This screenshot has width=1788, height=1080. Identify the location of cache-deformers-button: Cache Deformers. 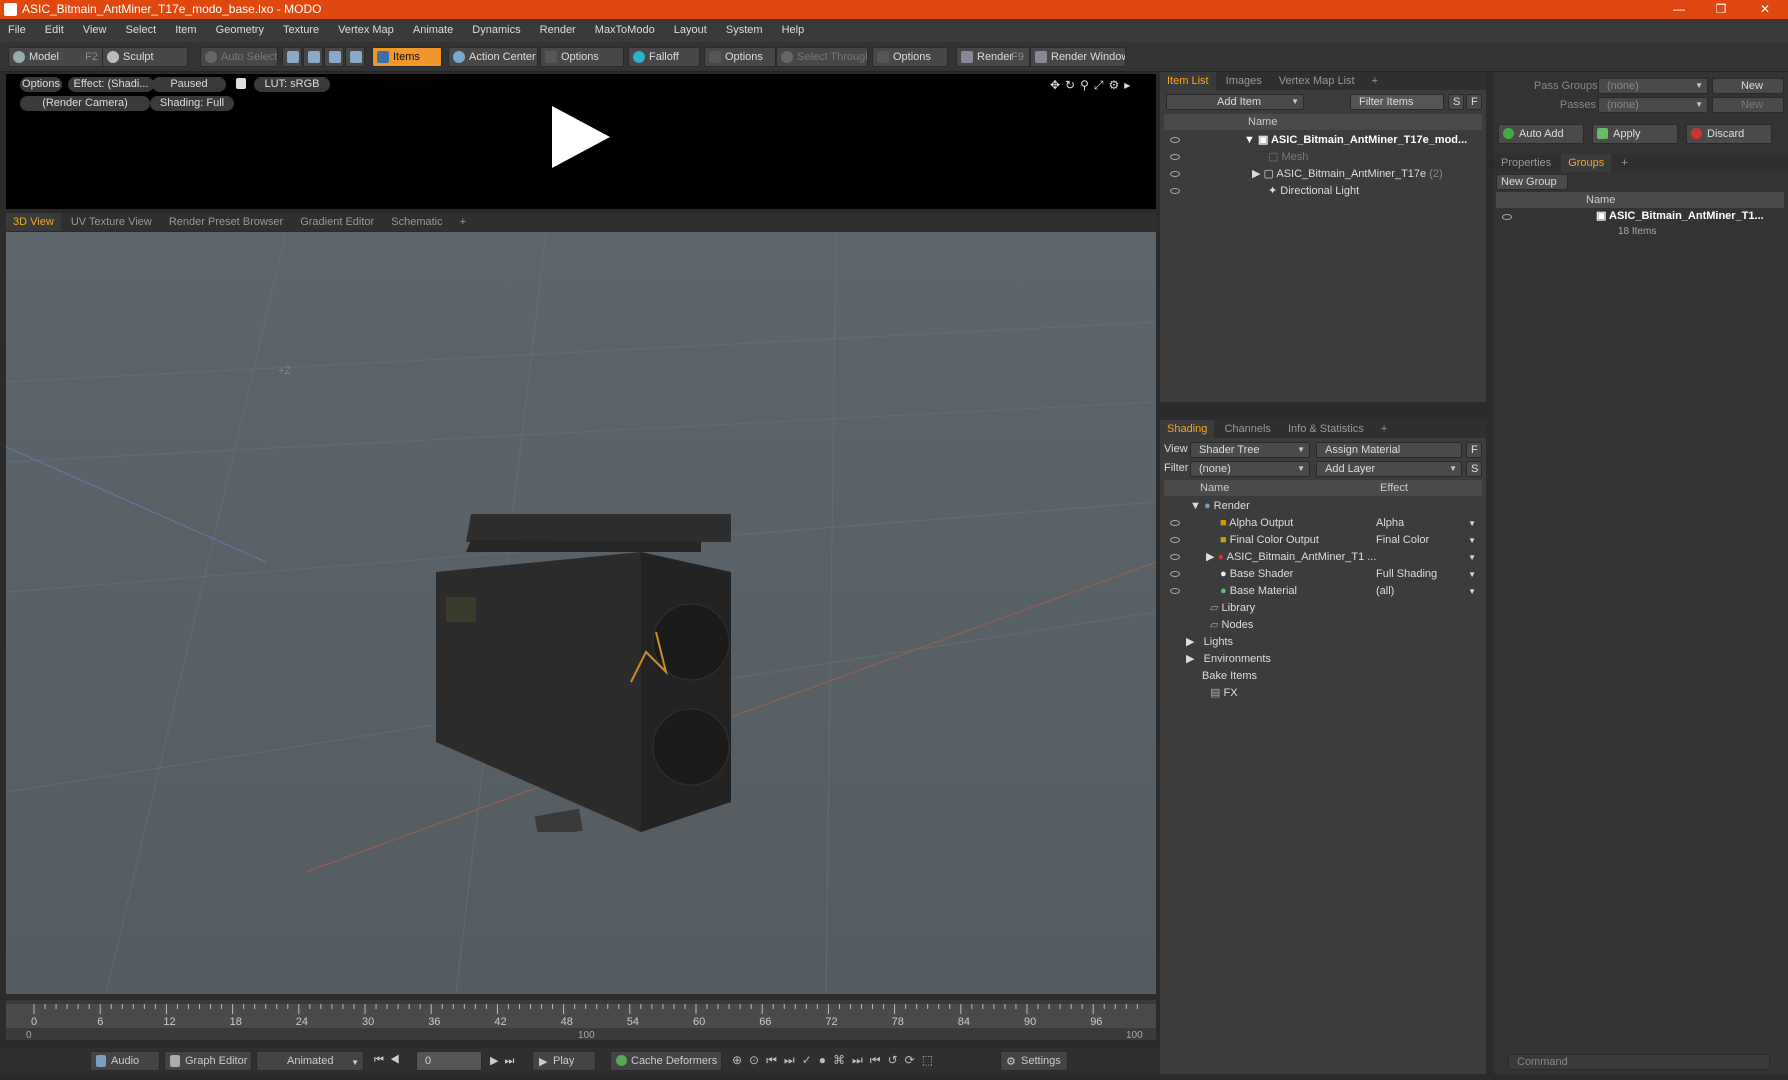
(666, 1061).